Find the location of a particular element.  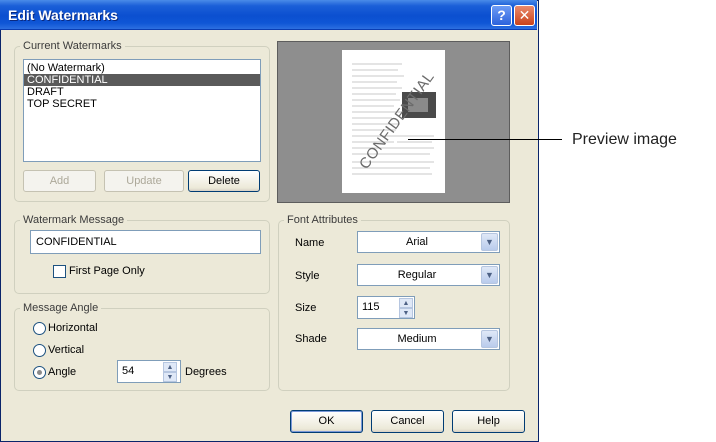

list-item: (No Watermark) is located at coordinates (142, 68).